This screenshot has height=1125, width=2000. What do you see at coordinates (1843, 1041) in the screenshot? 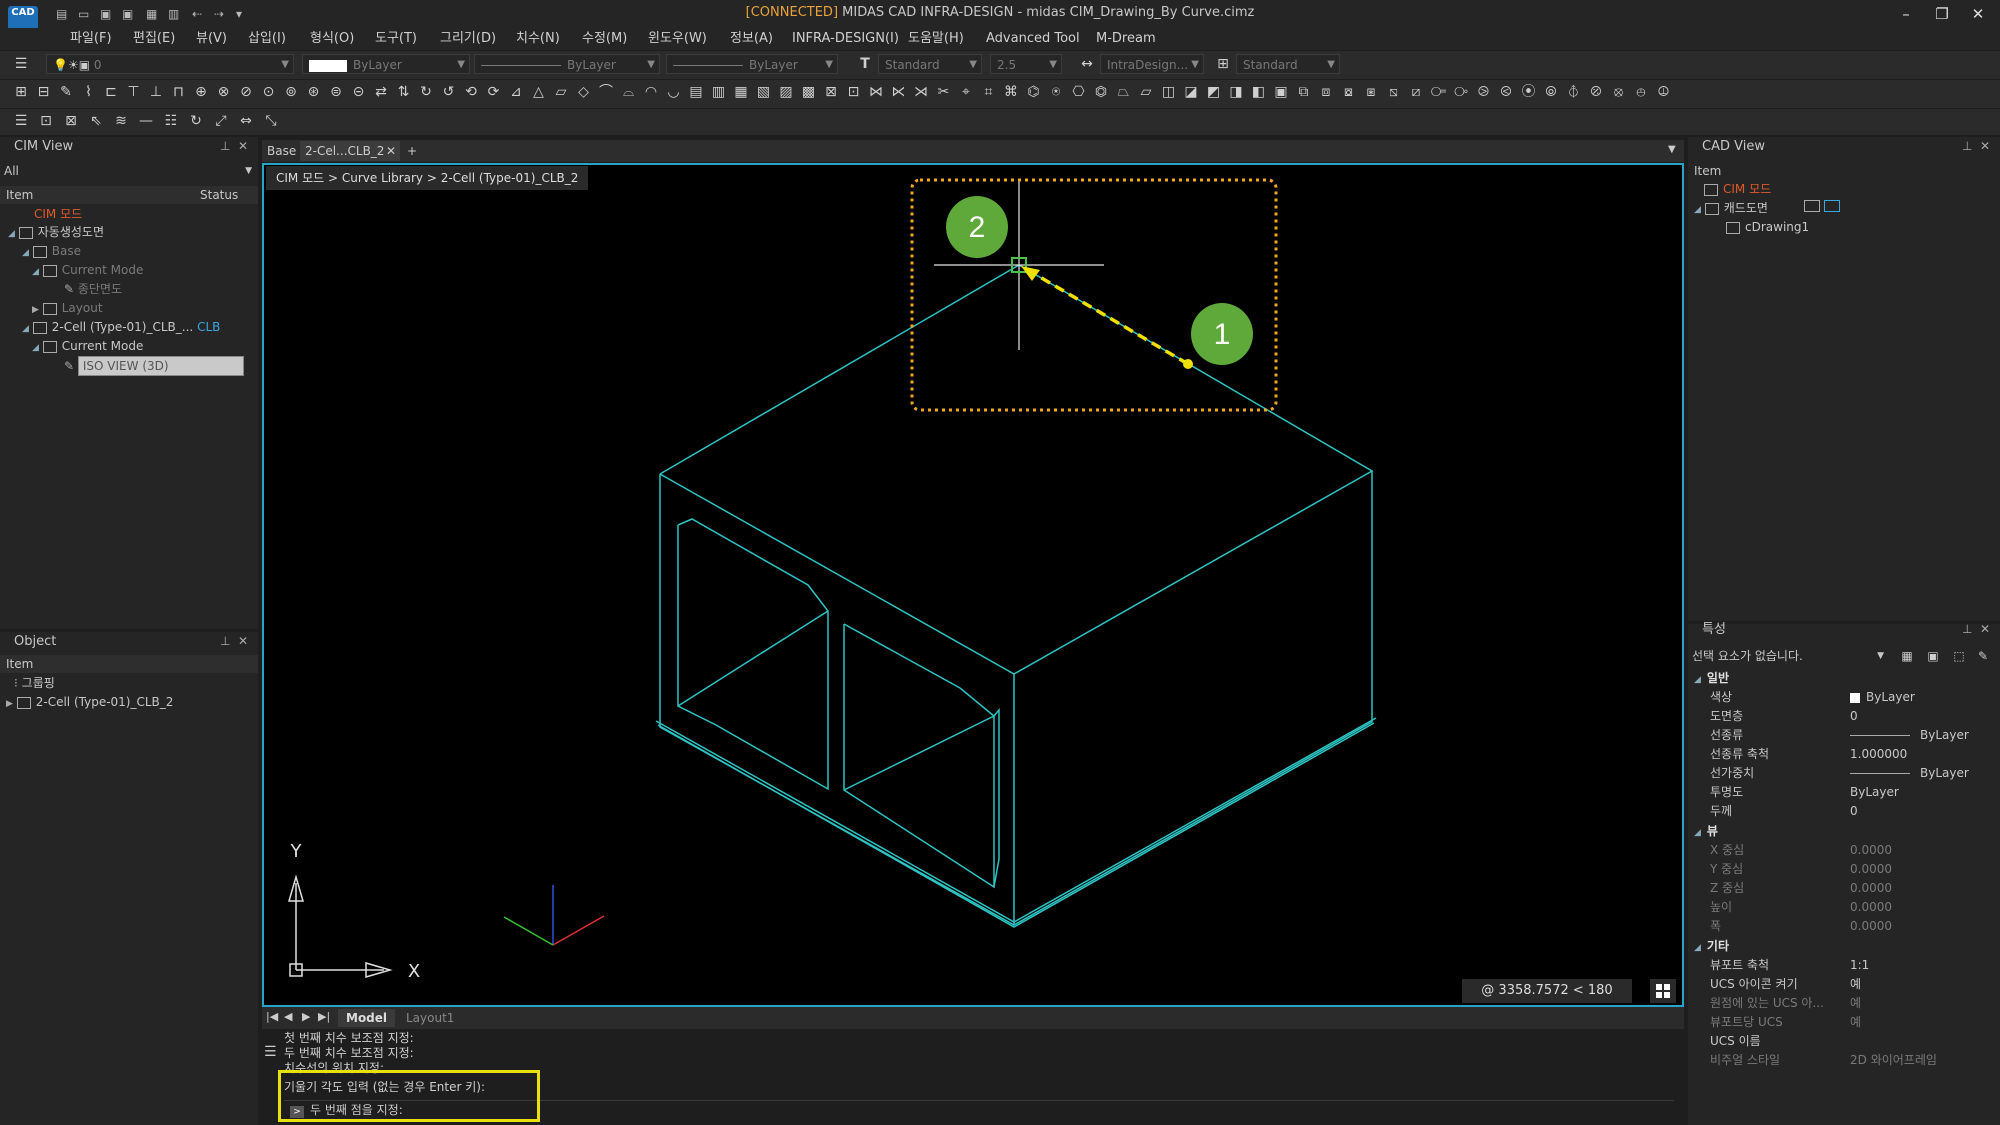
I see `property-row: UCS 이름` at bounding box center [1843, 1041].